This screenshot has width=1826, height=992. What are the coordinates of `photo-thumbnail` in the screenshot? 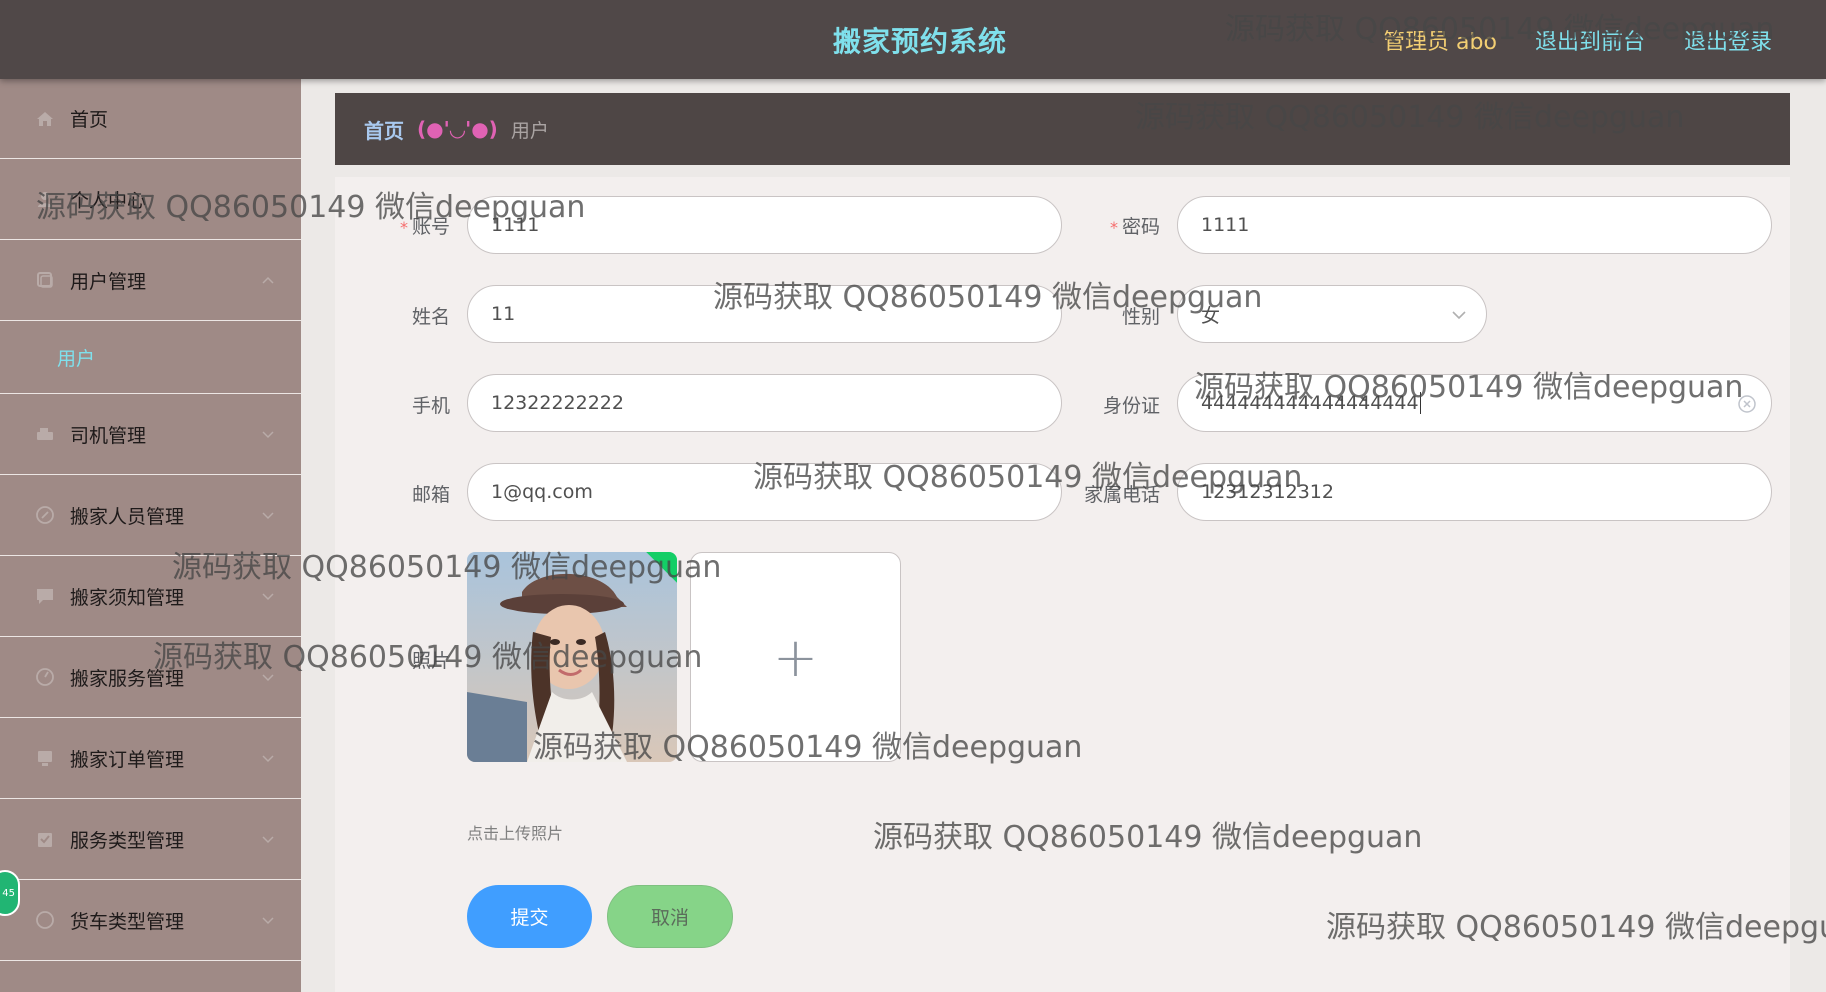 It's located at (572, 657).